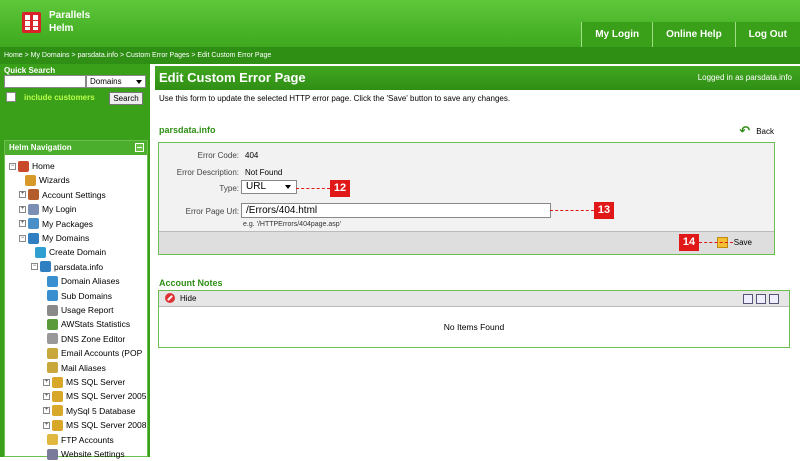  I want to click on nav-item: Wizards, so click(47, 180).